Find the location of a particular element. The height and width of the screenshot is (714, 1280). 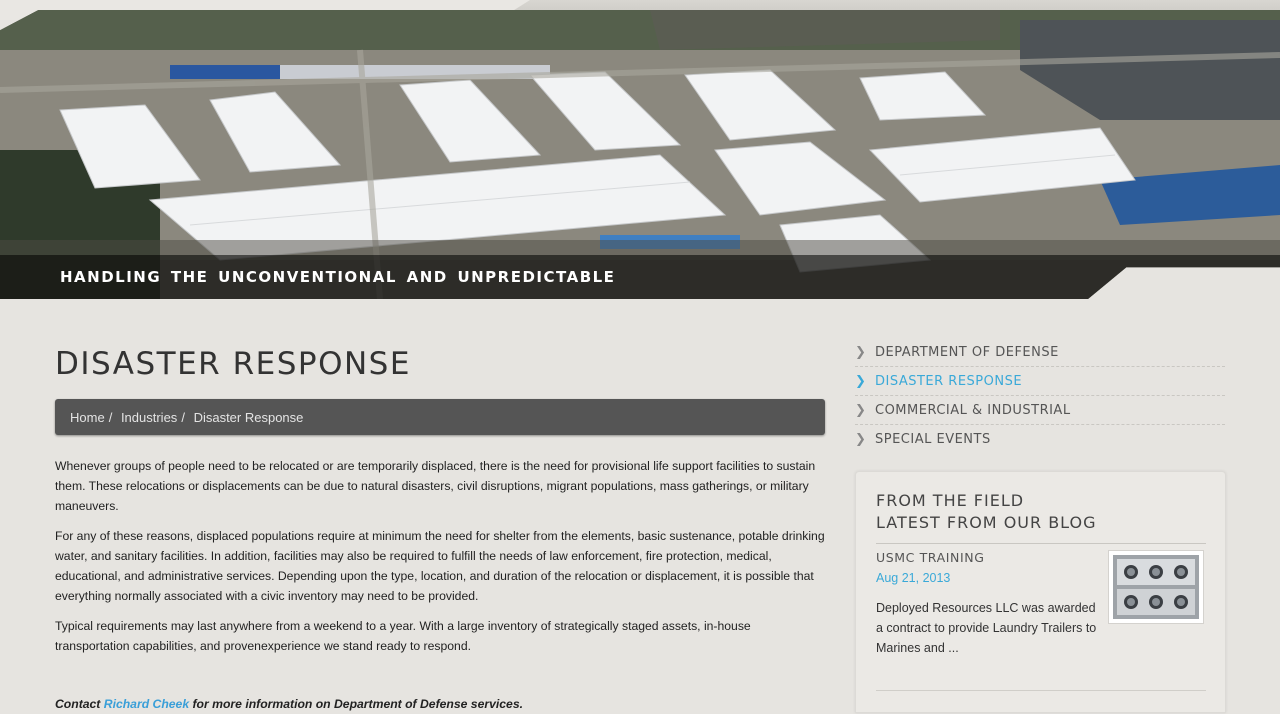

blog-post-thumbnail is located at coordinates (1156, 587).